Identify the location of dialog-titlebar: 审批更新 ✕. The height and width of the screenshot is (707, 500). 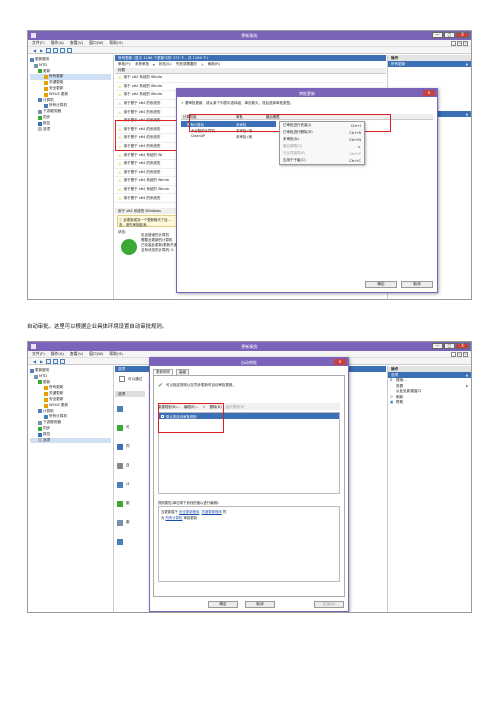
(307, 93).